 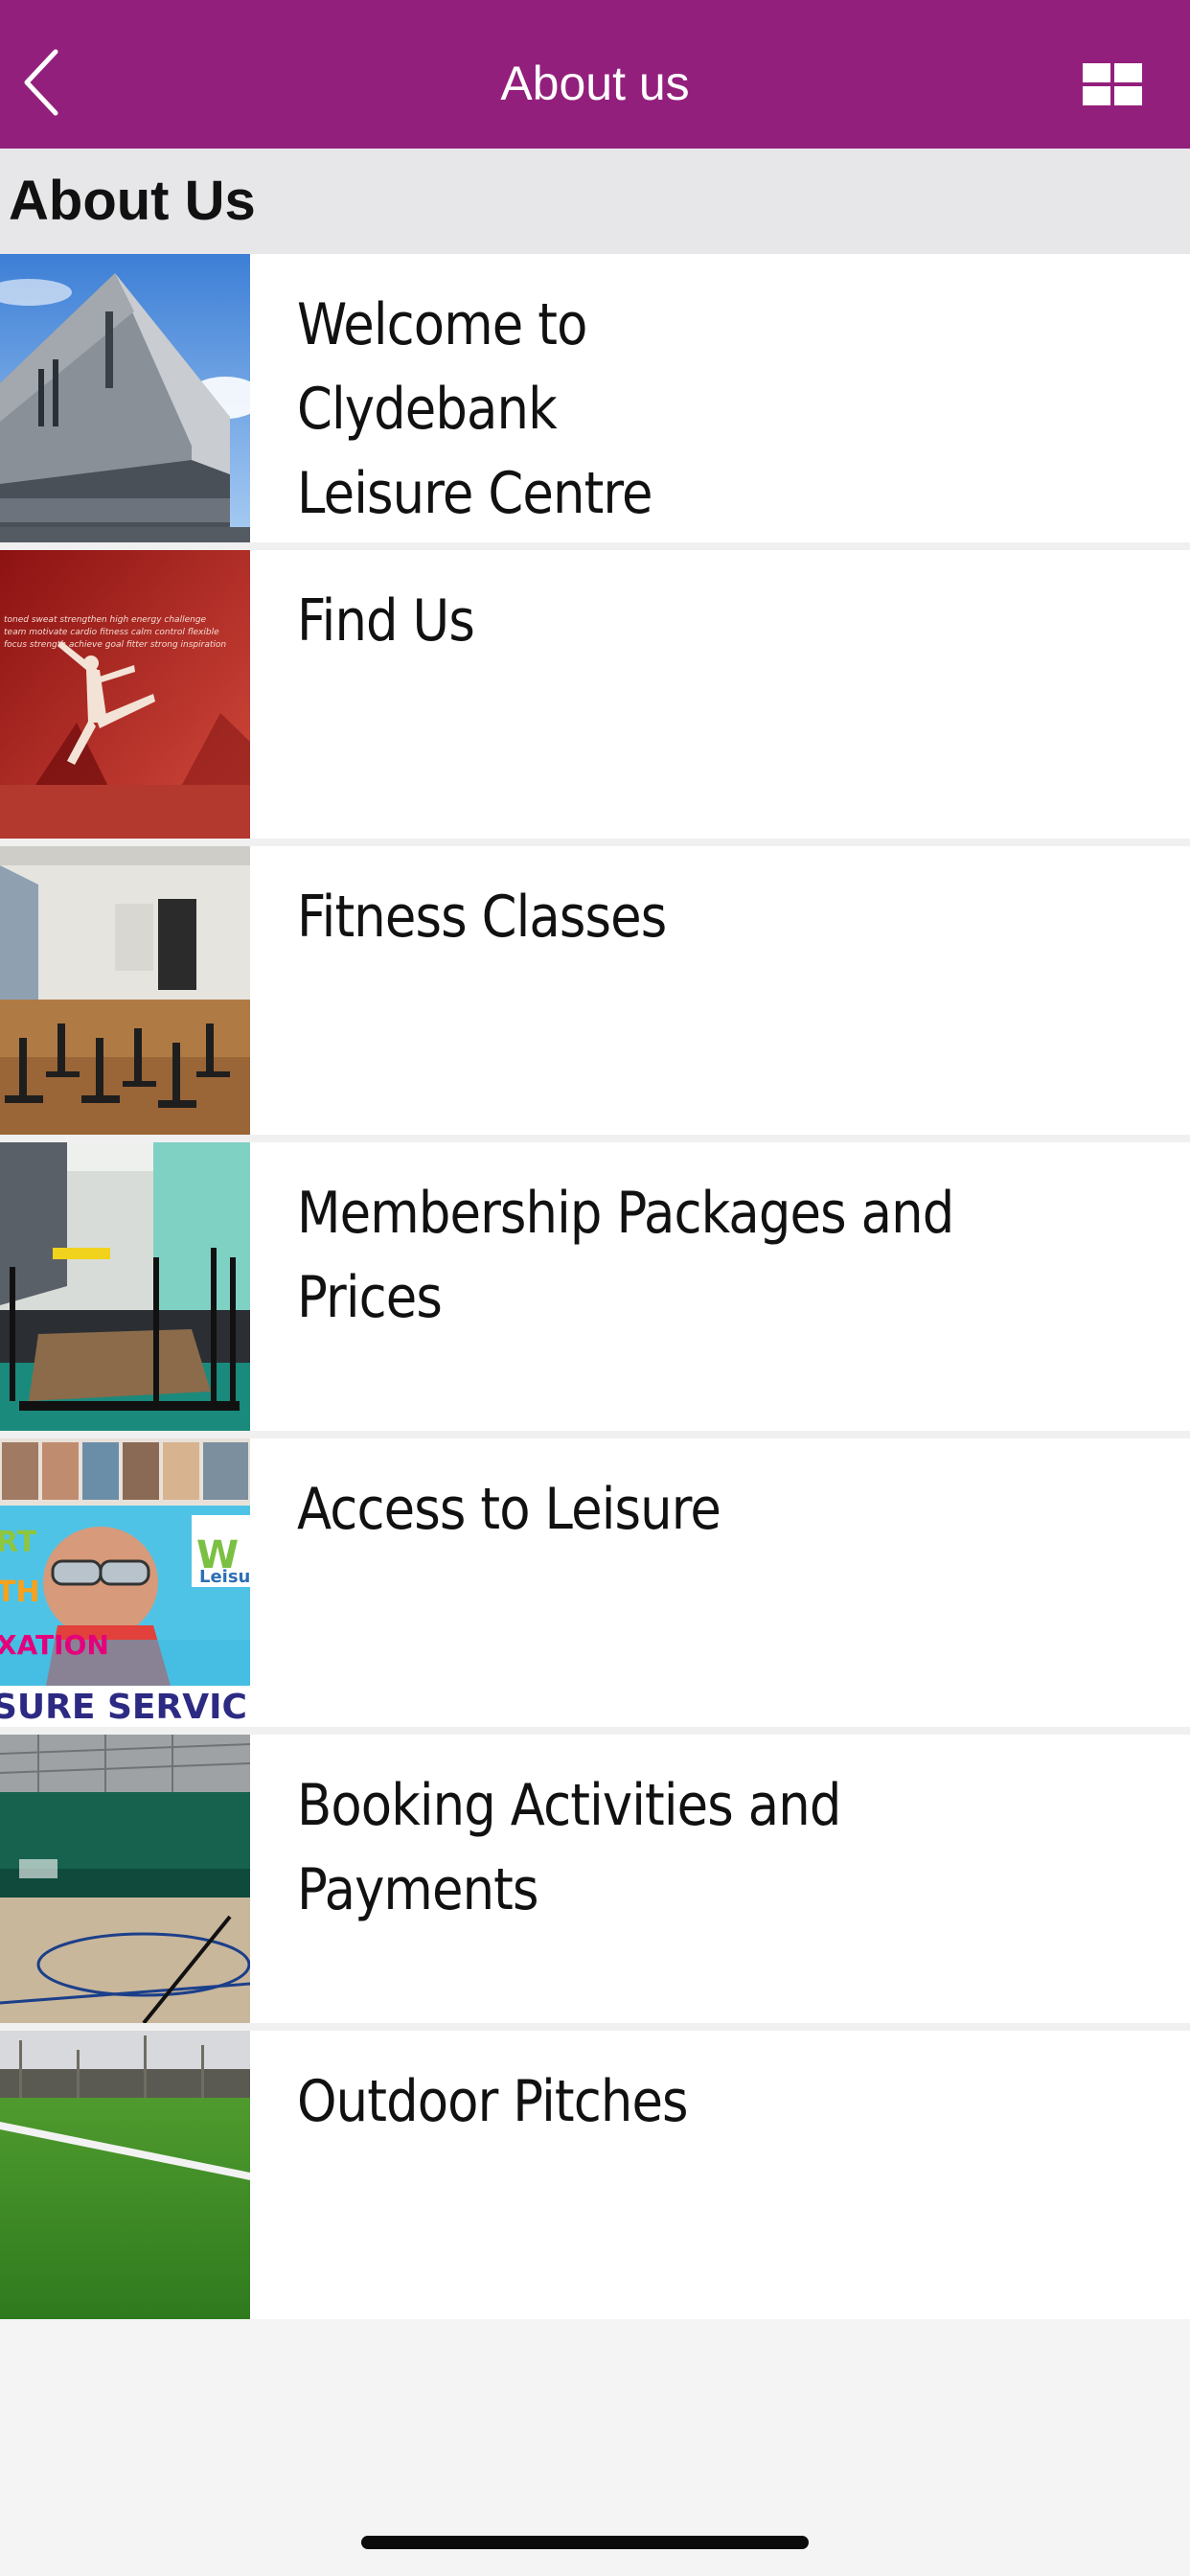 I want to click on sports-hall-photo, so click(x=125, y=1879).